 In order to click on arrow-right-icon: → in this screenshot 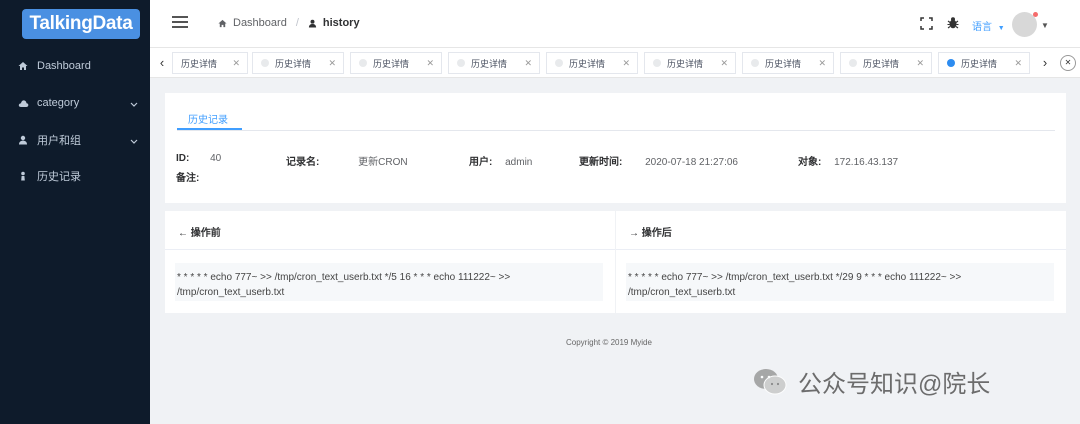, I will do `click(634, 233)`.